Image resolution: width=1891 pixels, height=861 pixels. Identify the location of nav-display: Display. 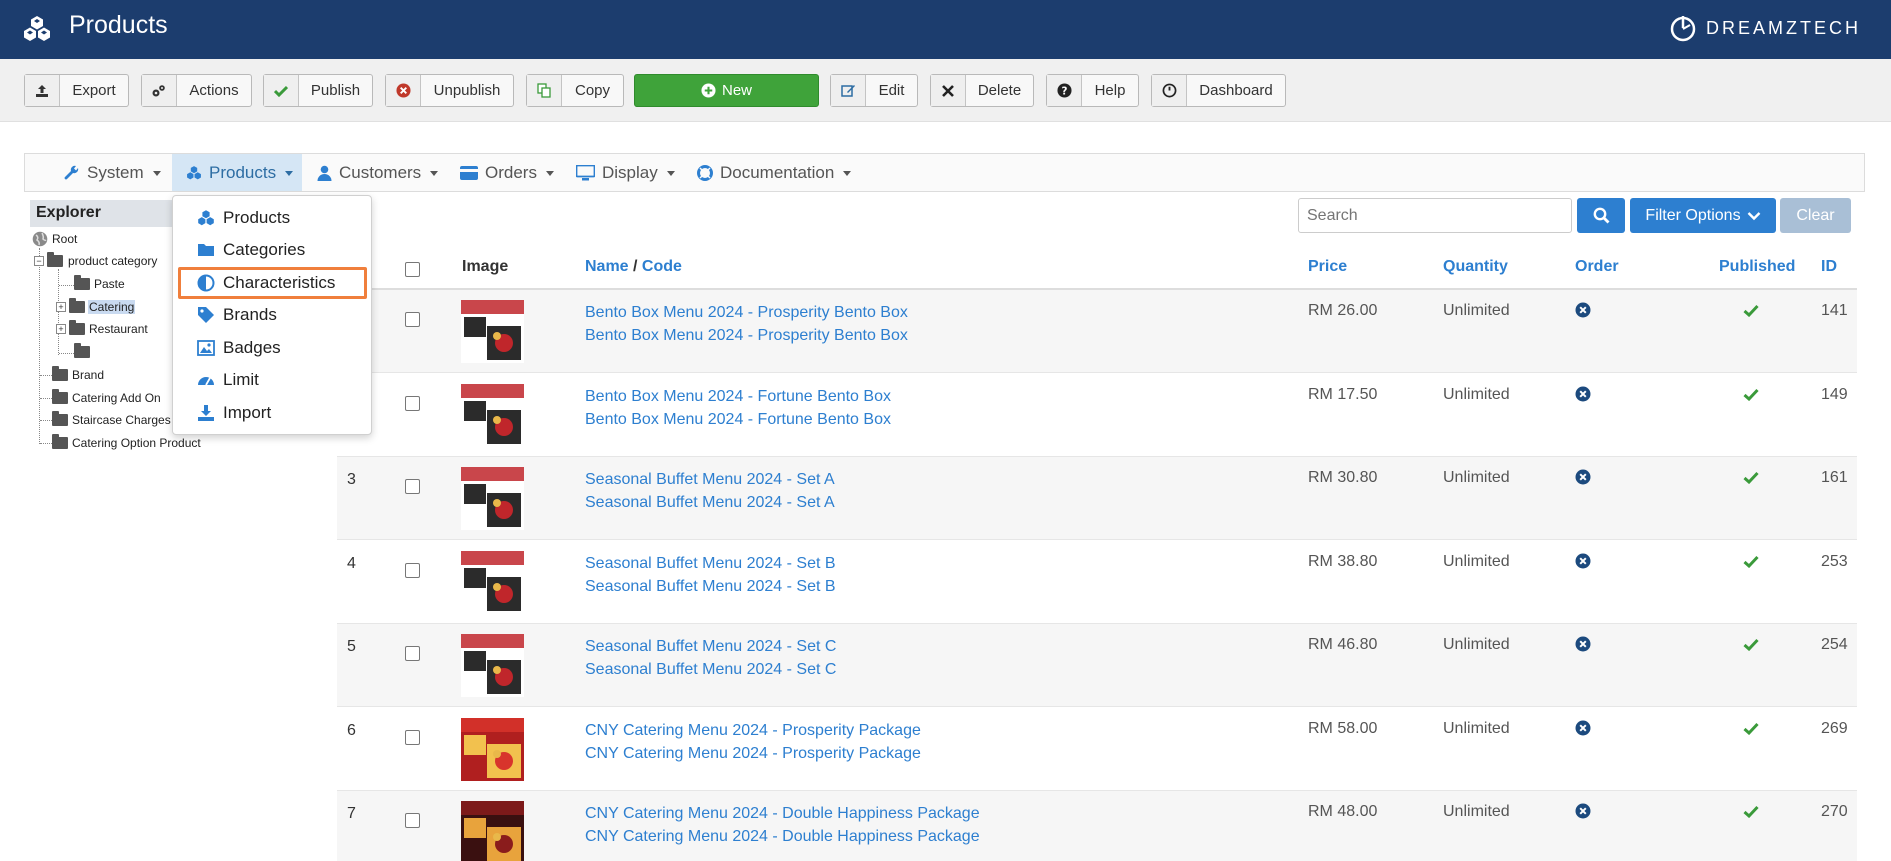
(625, 172).